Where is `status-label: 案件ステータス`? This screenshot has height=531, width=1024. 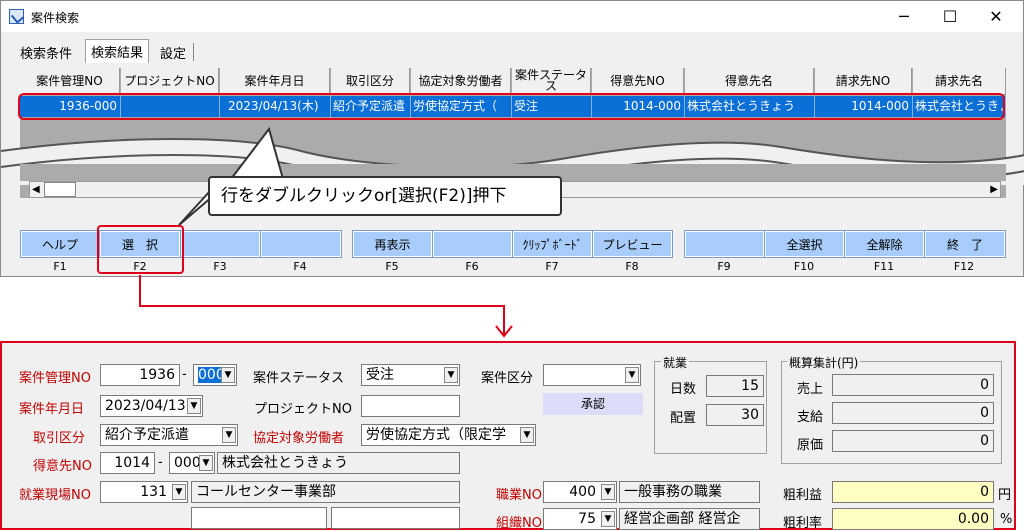
status-label: 案件ステータス is located at coordinates (299, 378).